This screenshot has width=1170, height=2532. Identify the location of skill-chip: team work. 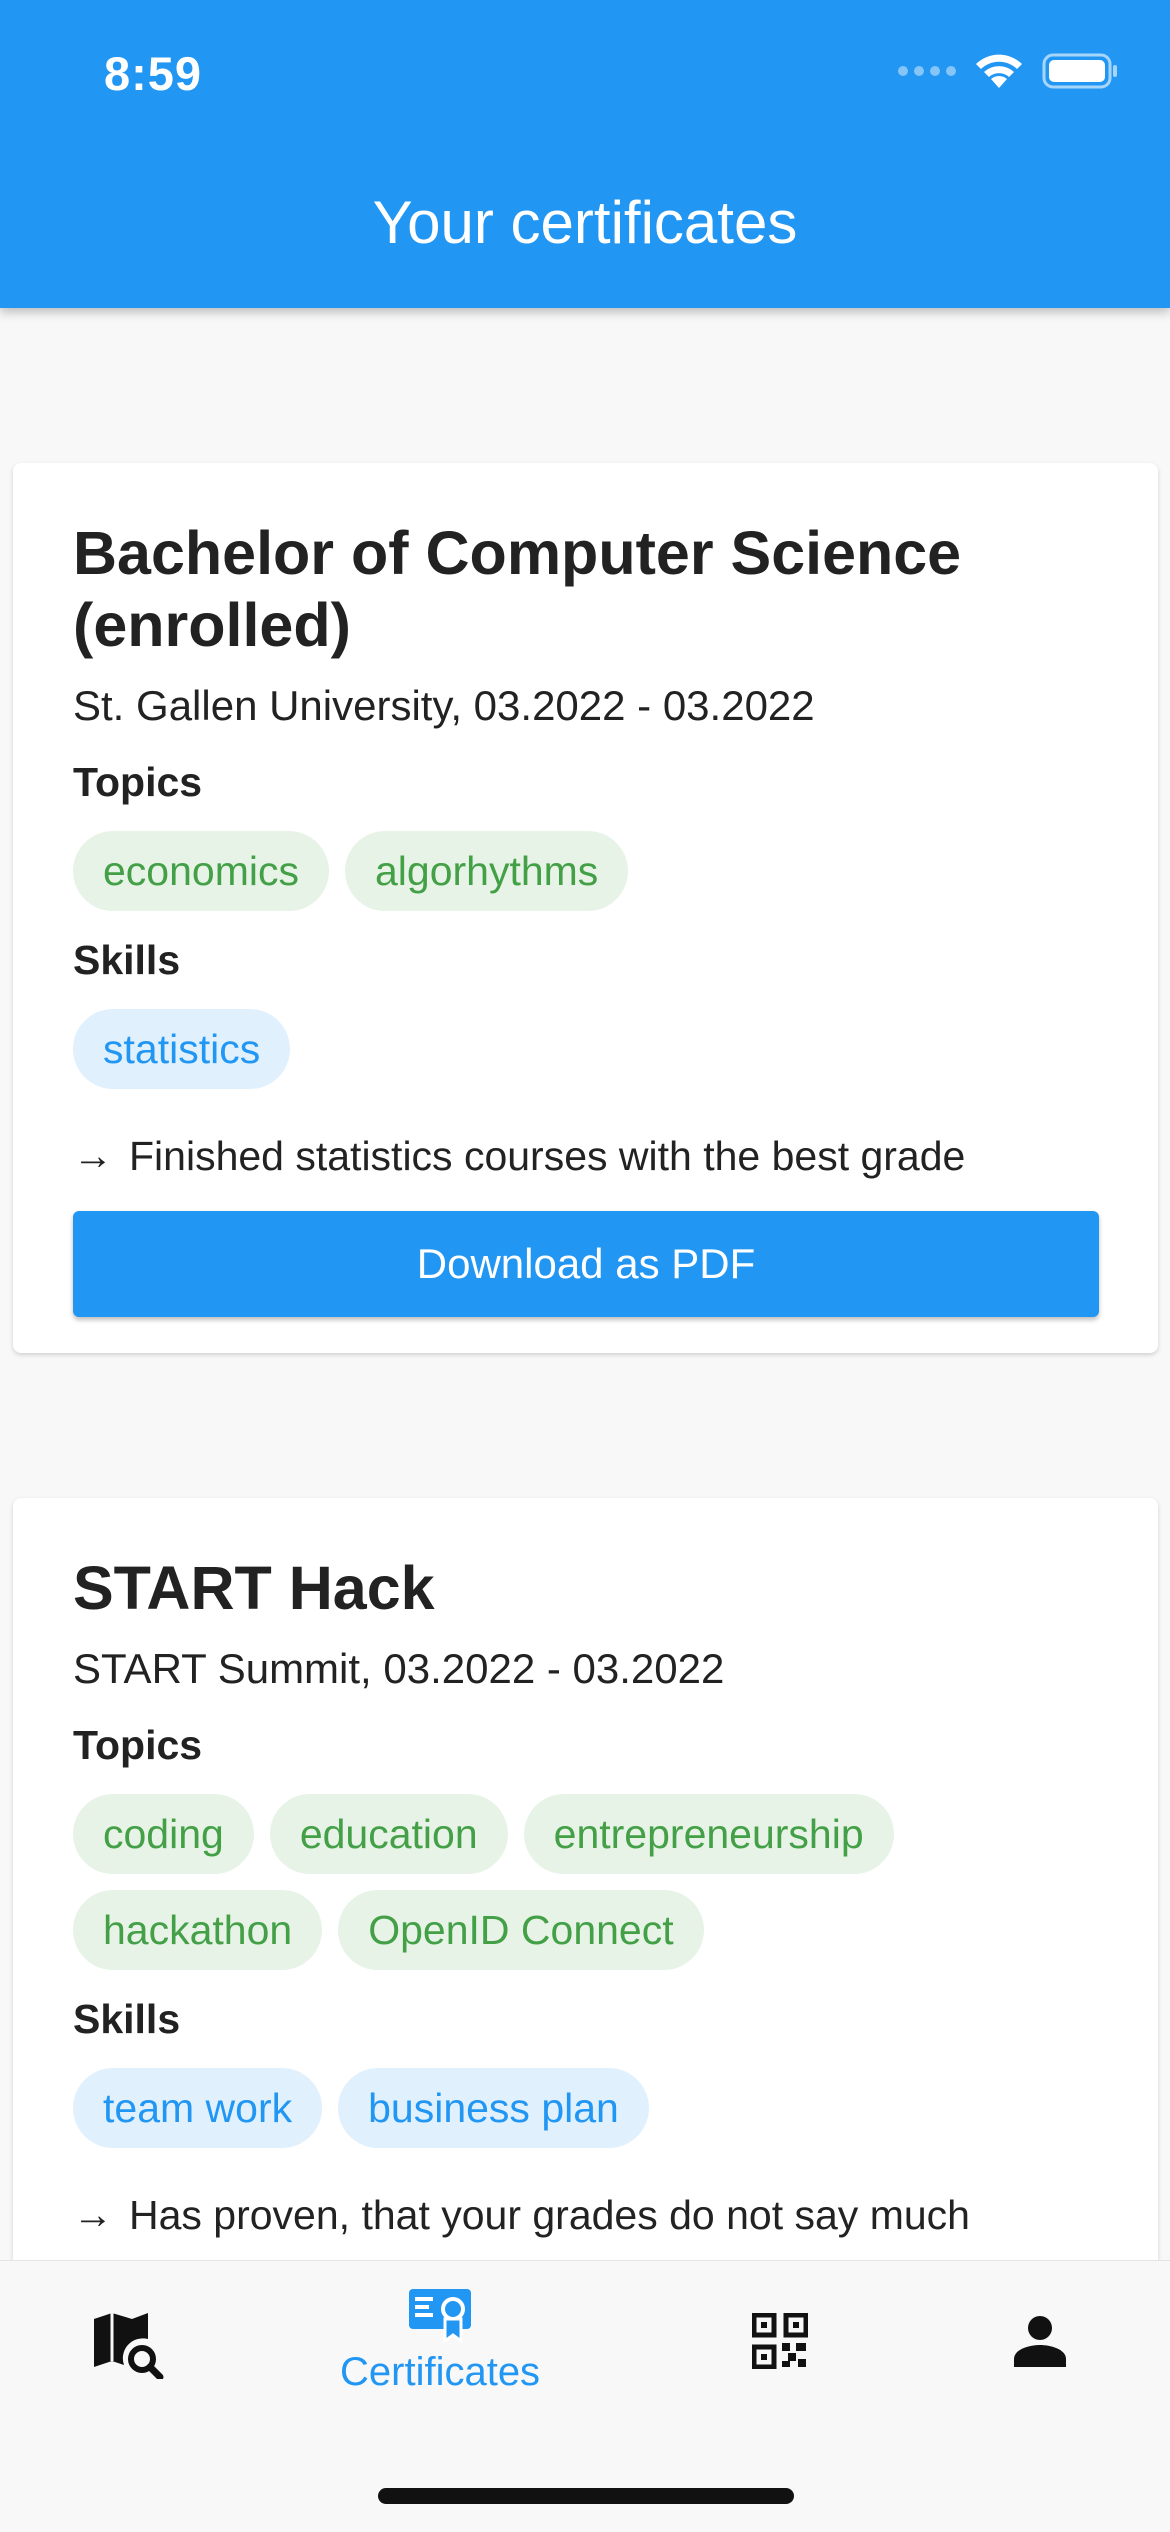
(198, 2108).